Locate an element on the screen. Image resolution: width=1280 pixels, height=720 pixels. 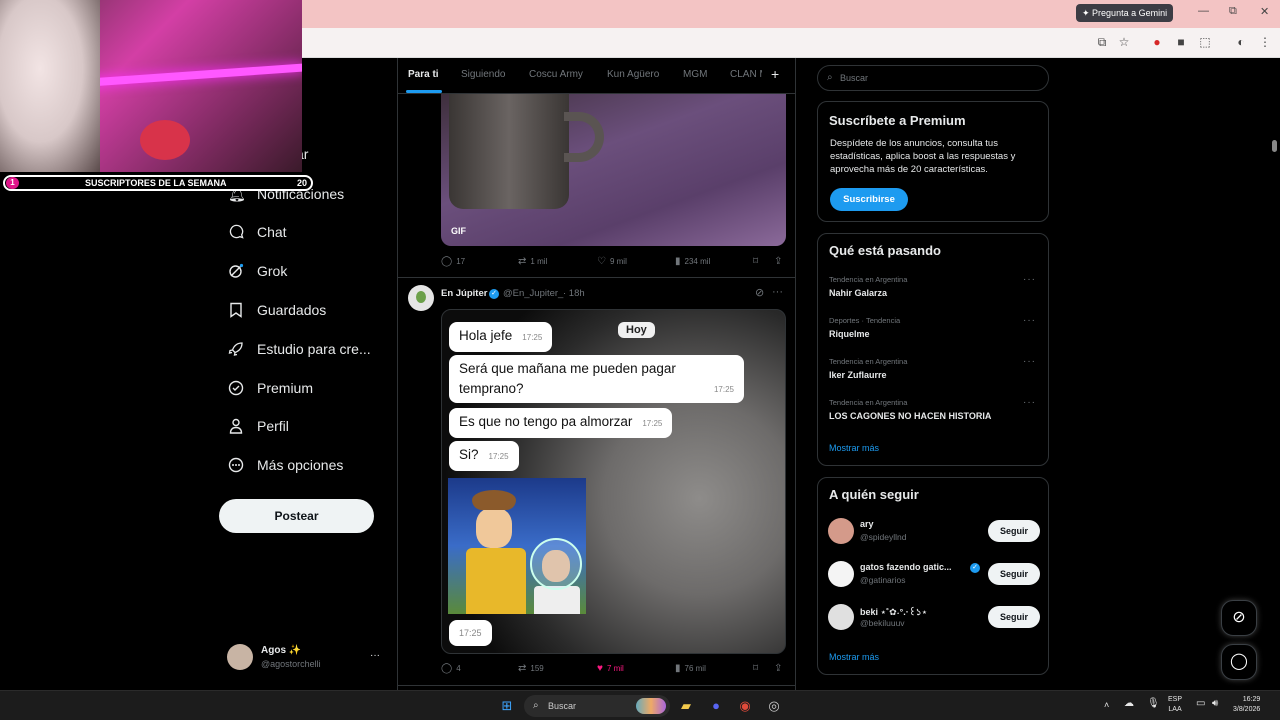
tab-coscu-army: Coscu Army is located at coordinates (556, 74).